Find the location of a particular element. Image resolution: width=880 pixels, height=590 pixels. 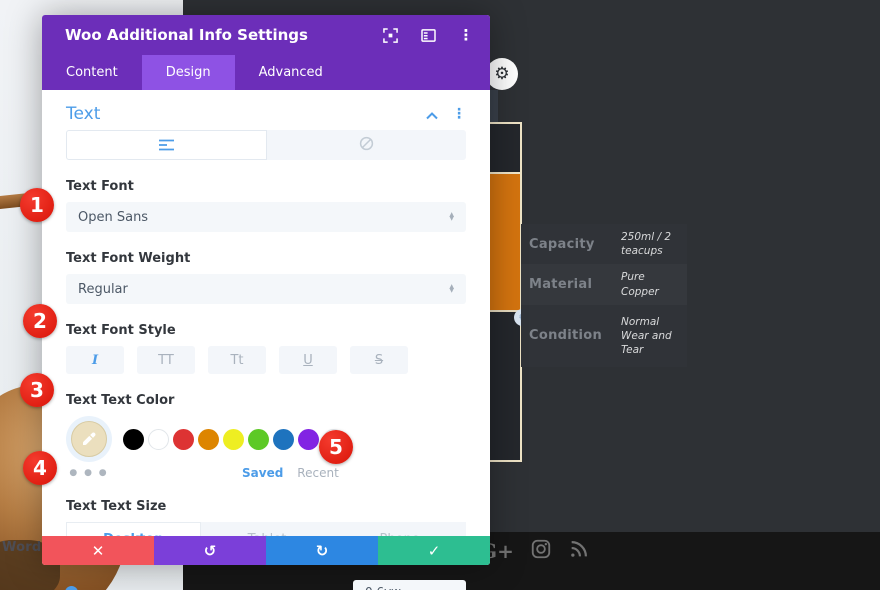

text-font-weight-select: Regular ▲ ▼ is located at coordinates (266, 289).